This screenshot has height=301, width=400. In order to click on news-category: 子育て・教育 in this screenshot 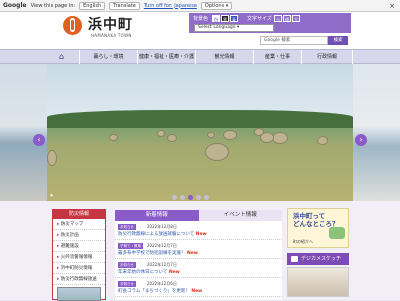, I will do `click(130, 246)`.